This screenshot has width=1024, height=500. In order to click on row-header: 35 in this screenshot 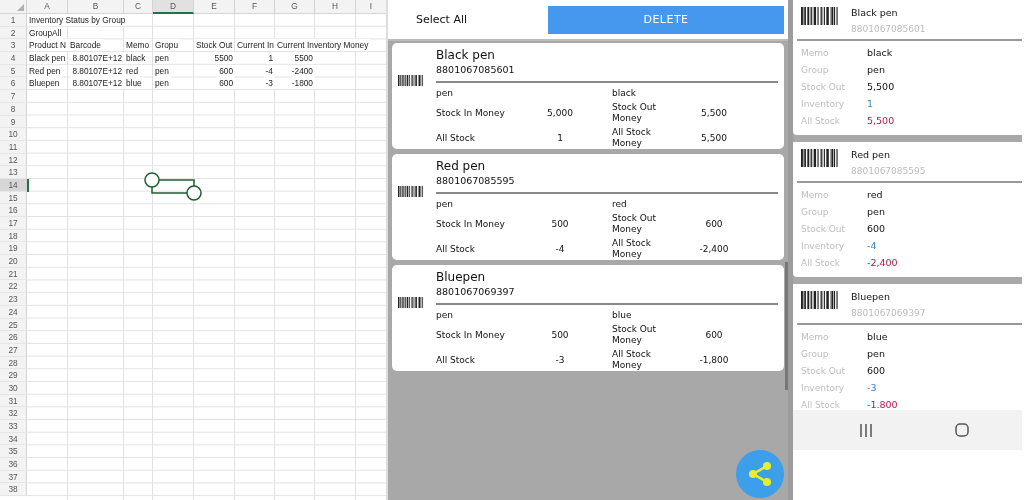, I will do `click(13, 452)`.